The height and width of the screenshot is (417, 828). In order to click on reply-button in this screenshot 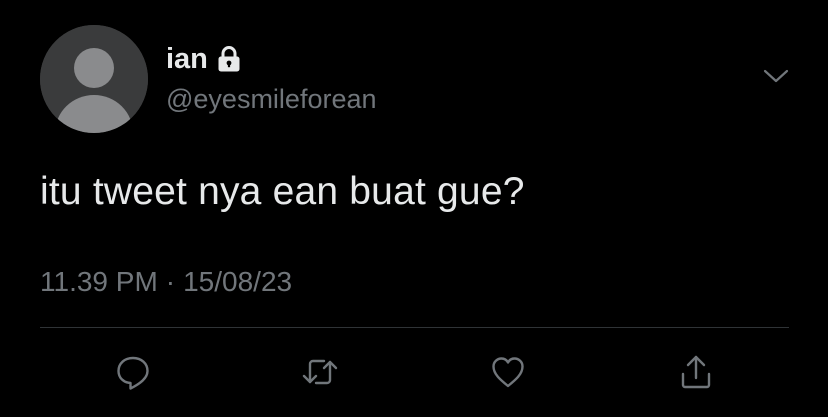, I will do `click(133, 372)`.